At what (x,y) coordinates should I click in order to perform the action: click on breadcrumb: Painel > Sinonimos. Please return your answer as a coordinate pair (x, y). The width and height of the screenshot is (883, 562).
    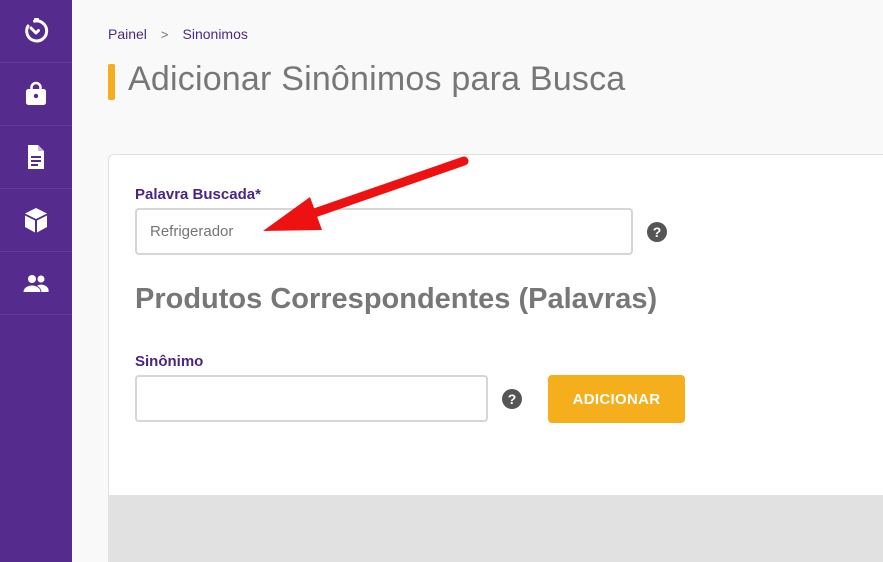
    Looking at the image, I should click on (178, 34).